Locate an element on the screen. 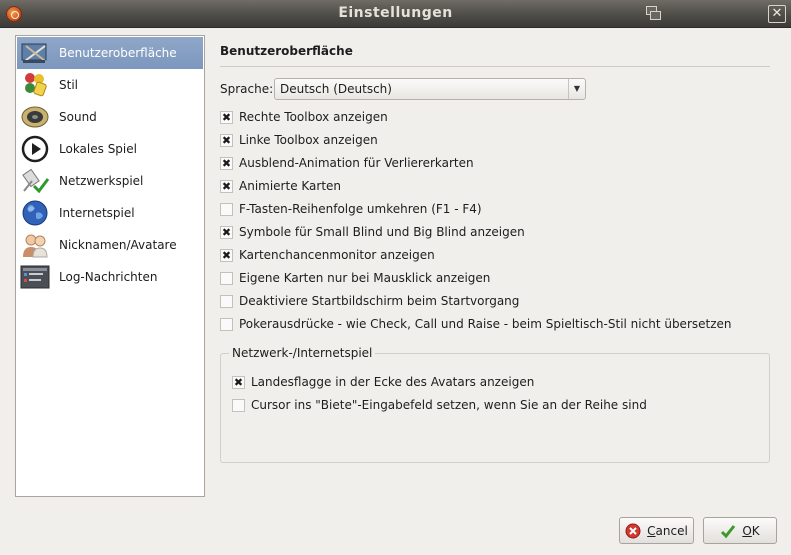  option-row: ✖ Linke Toolbox anzeigen is located at coordinates (299, 140).